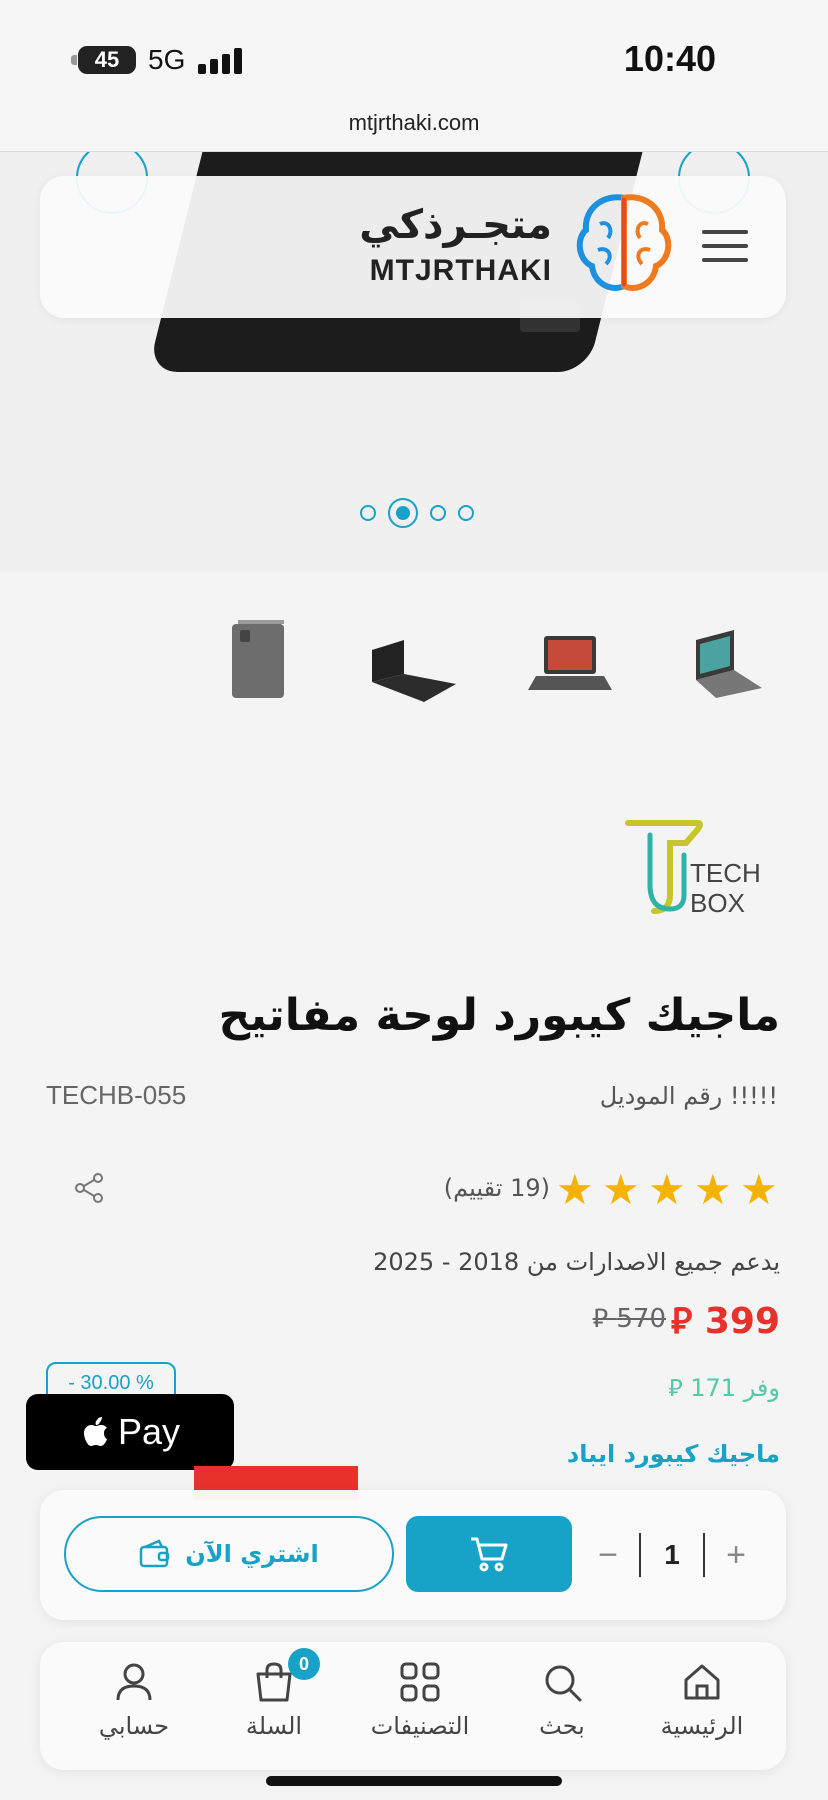 Image resolution: width=828 pixels, height=1800 pixels. I want to click on savings-text: وفر 171 ⃁, so click(724, 1388).